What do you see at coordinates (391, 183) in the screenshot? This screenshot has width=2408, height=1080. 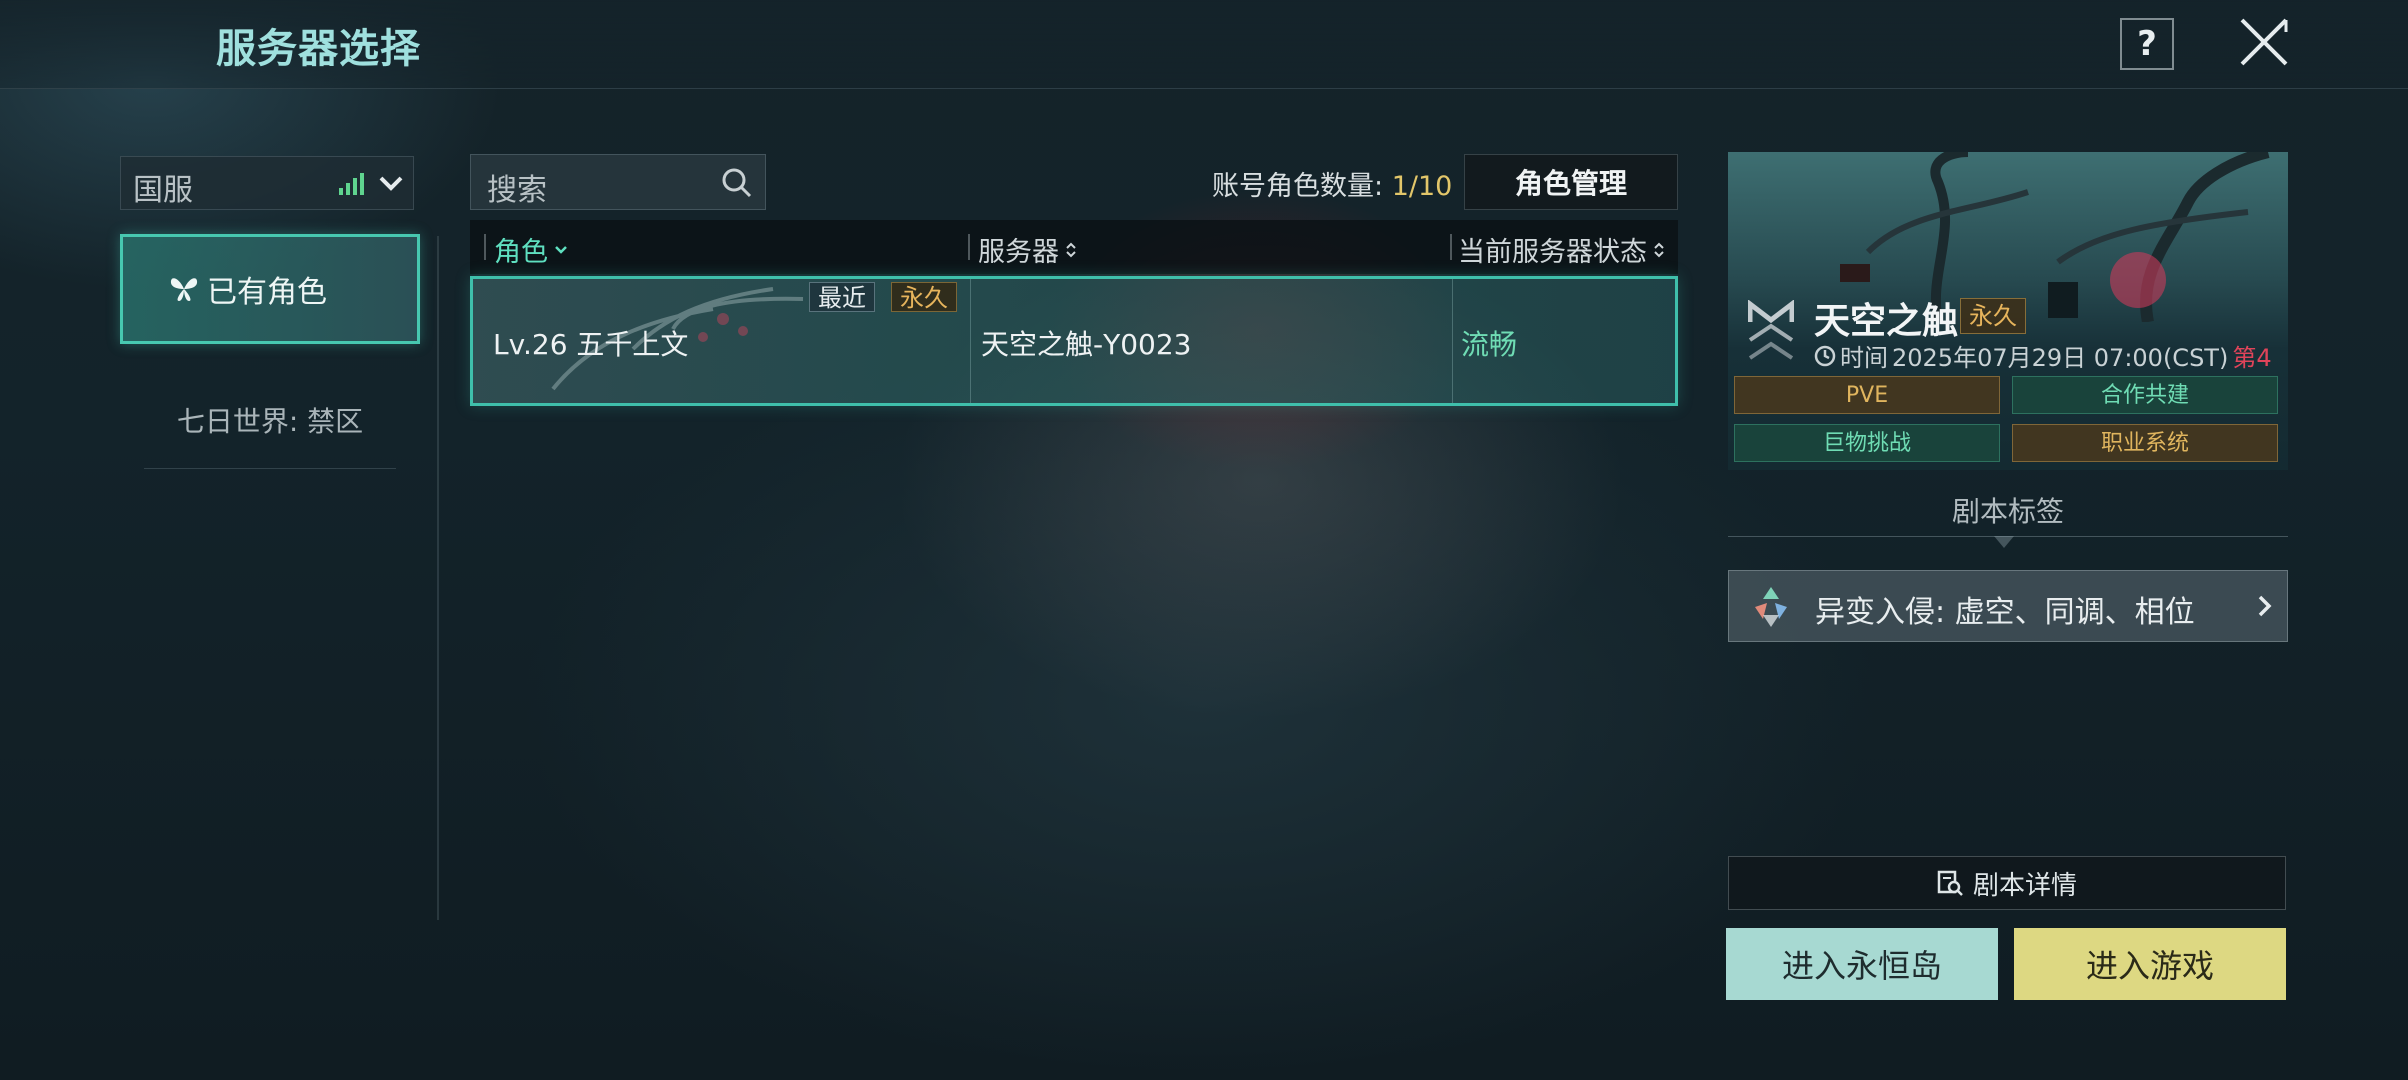 I see `chevron-down-icon` at bounding box center [391, 183].